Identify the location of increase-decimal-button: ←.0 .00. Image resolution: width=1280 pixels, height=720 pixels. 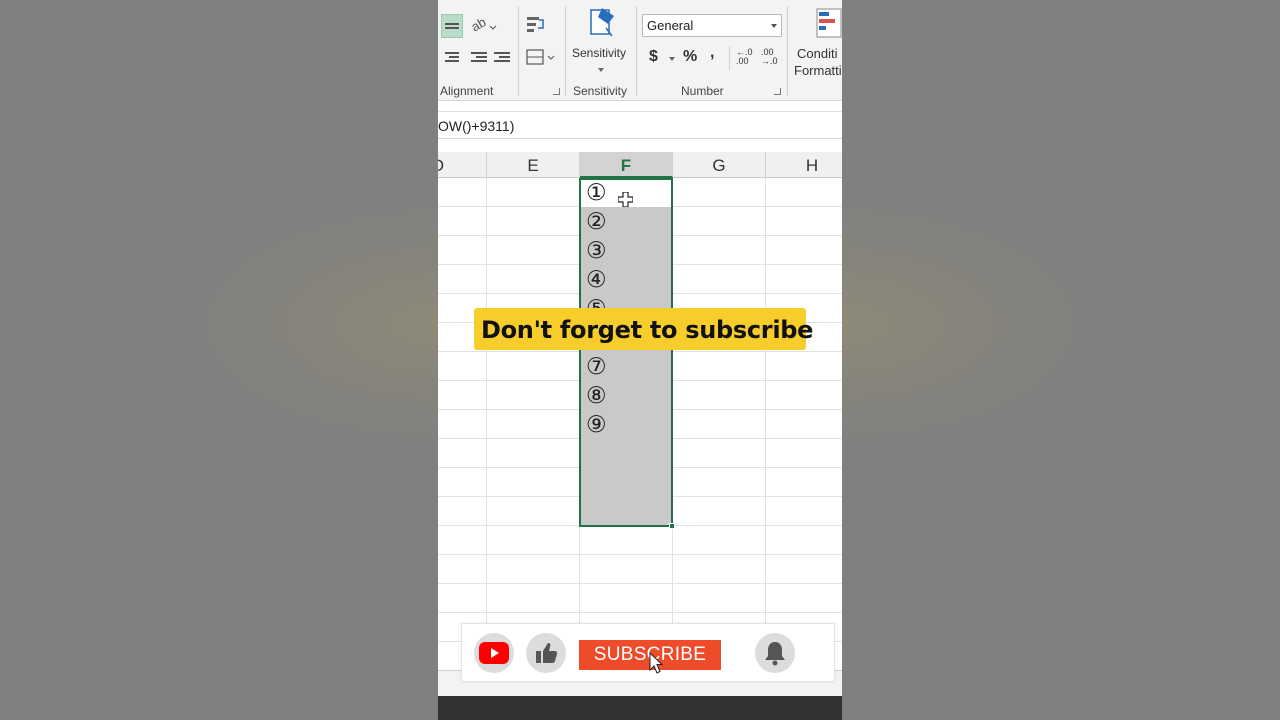
(746, 57).